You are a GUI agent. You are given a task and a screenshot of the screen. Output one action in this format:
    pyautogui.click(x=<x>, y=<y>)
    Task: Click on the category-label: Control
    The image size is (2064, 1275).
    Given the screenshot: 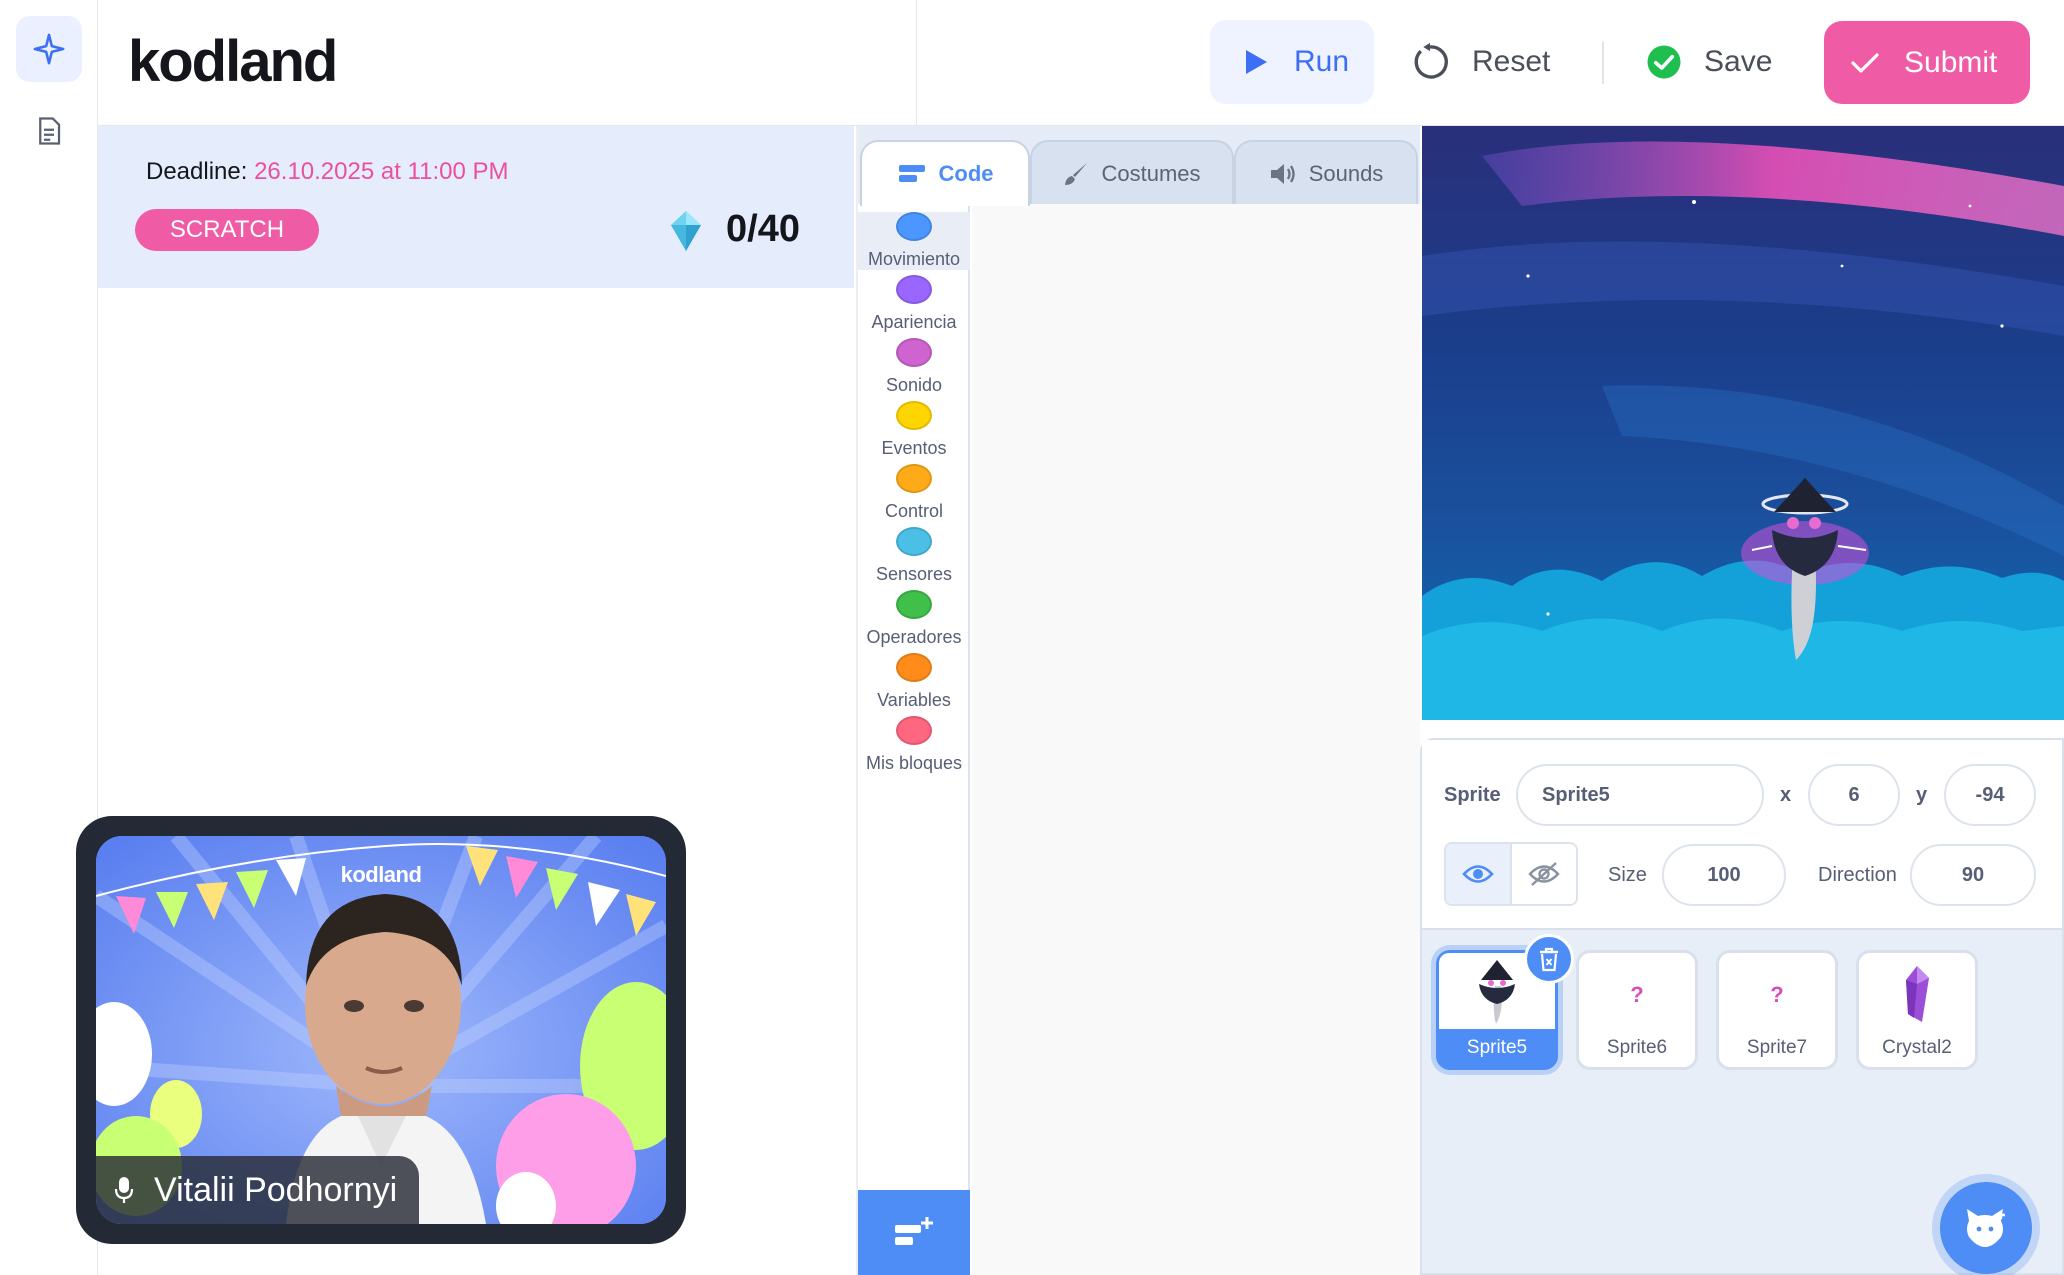 What is the action you would take?
    pyautogui.click(x=914, y=511)
    